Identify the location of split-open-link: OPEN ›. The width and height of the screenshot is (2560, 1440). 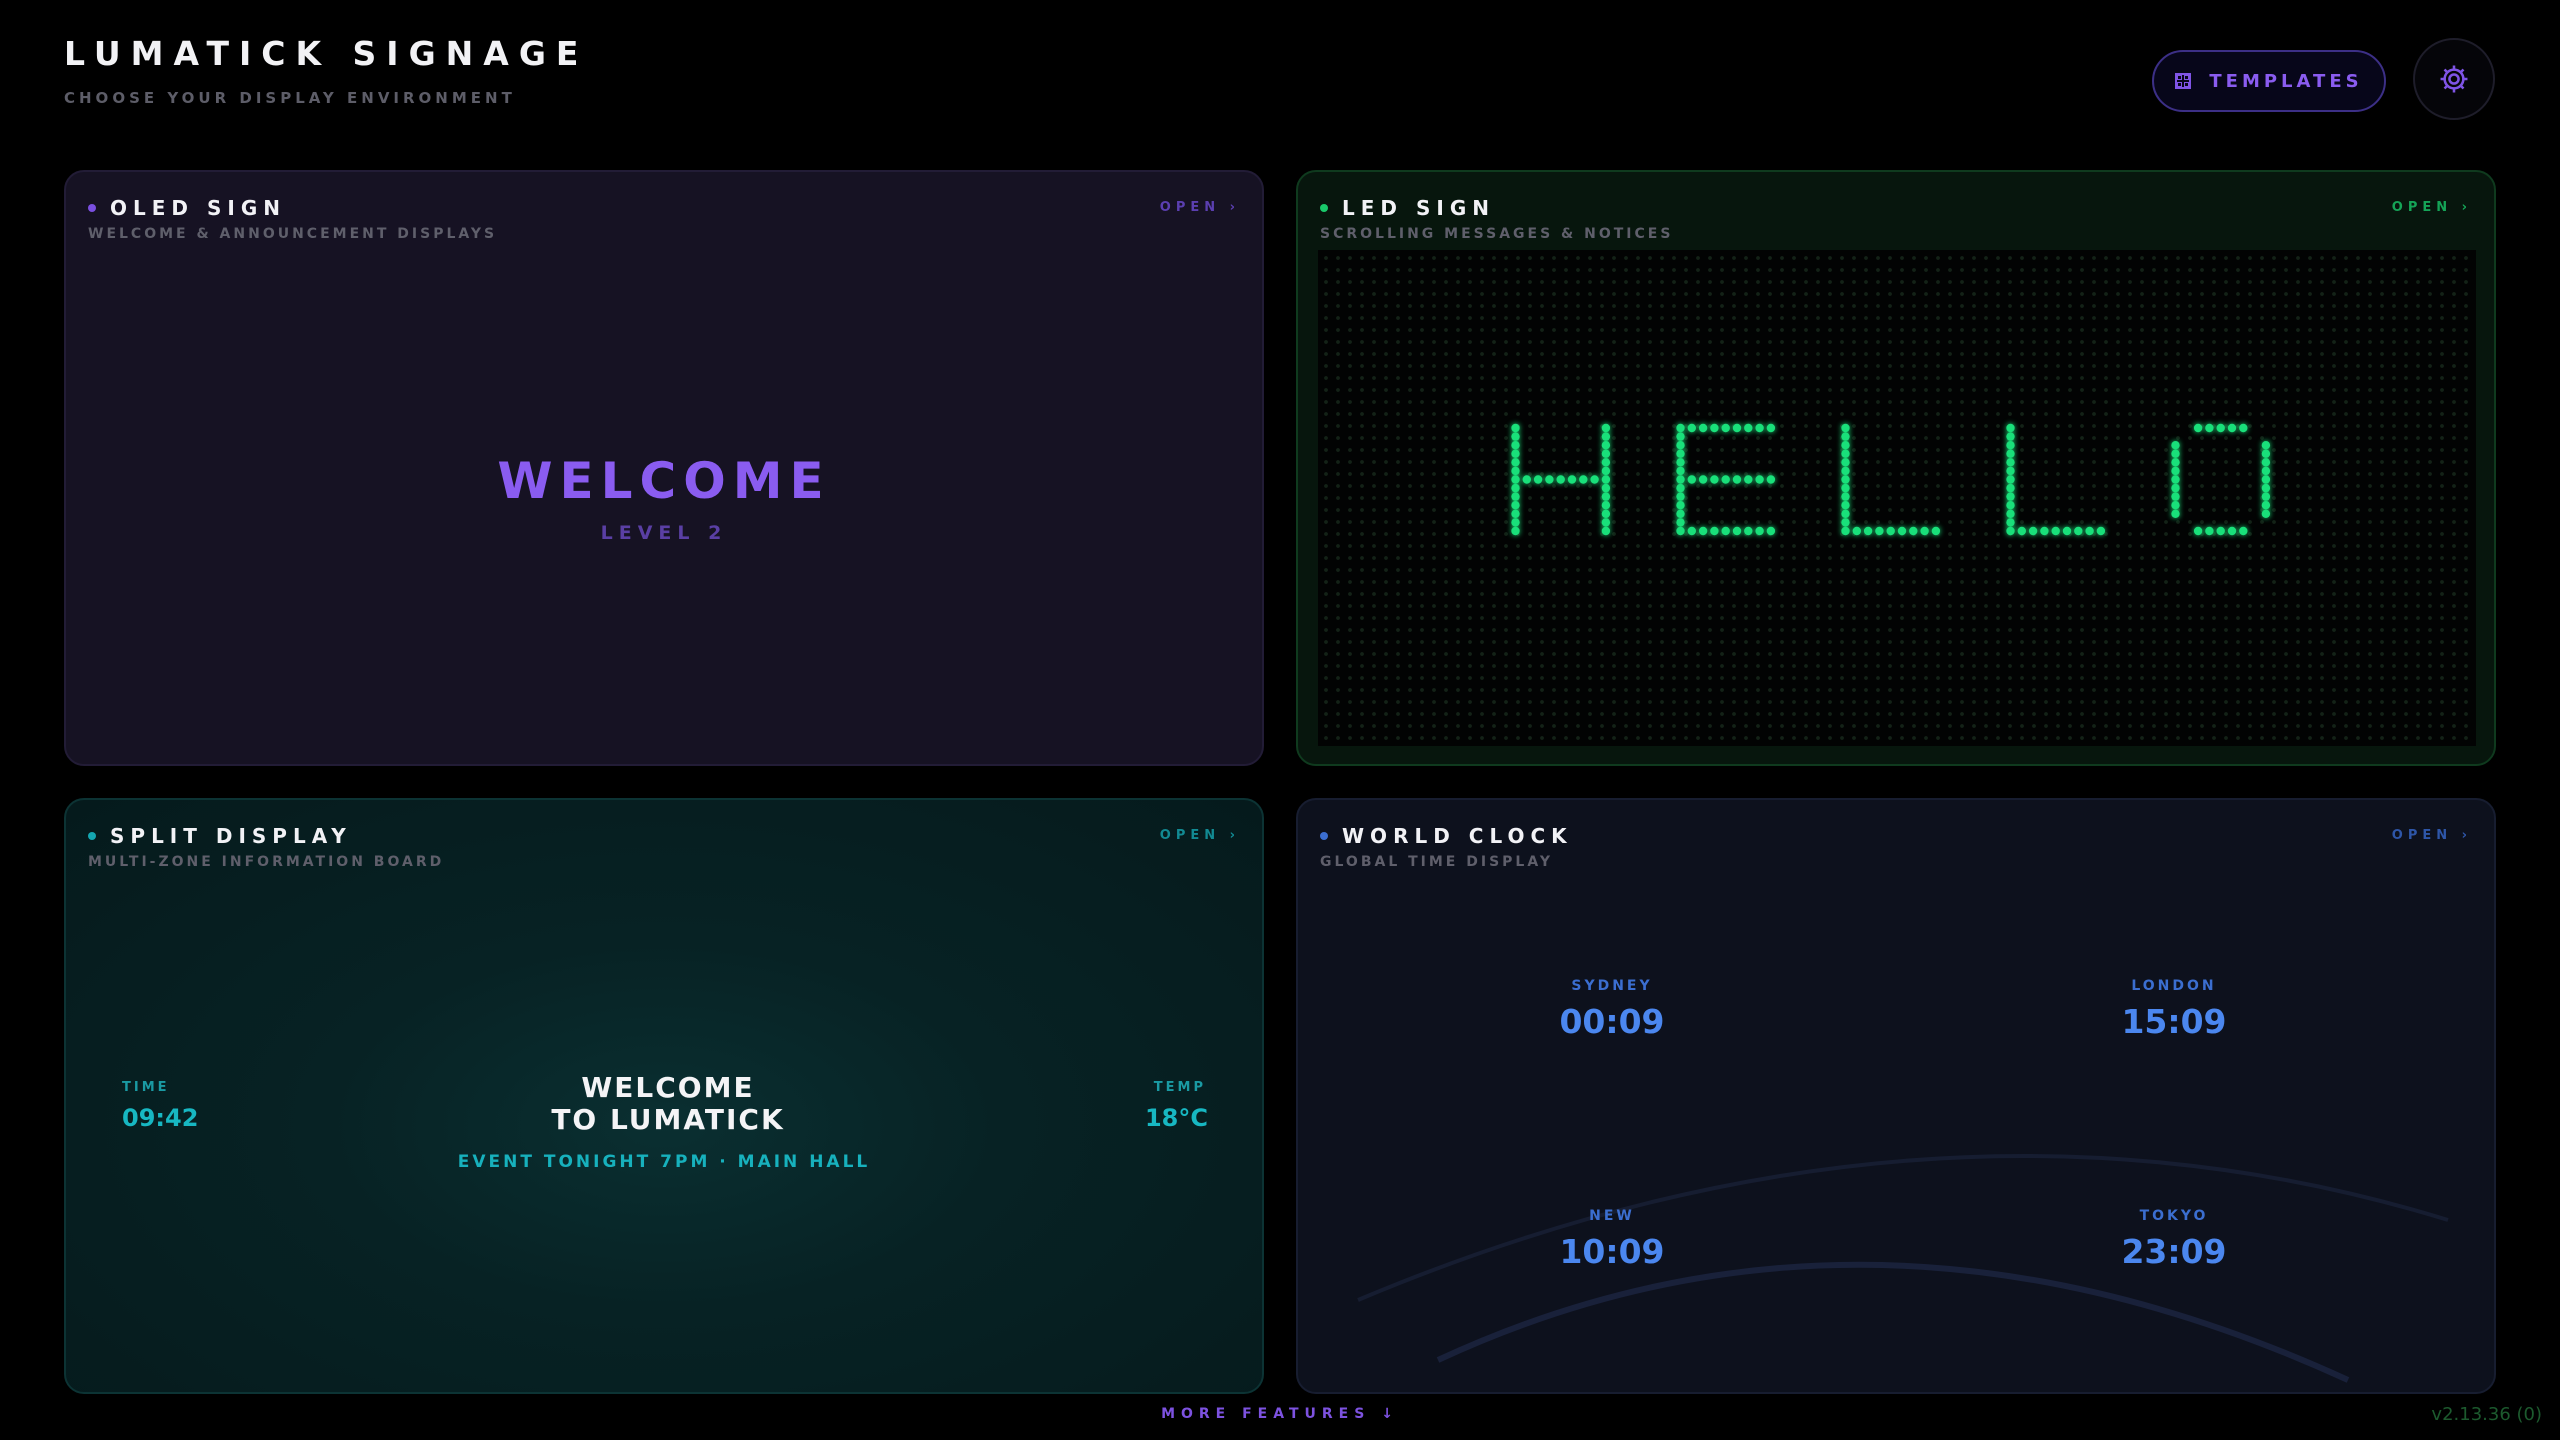
(1200, 835).